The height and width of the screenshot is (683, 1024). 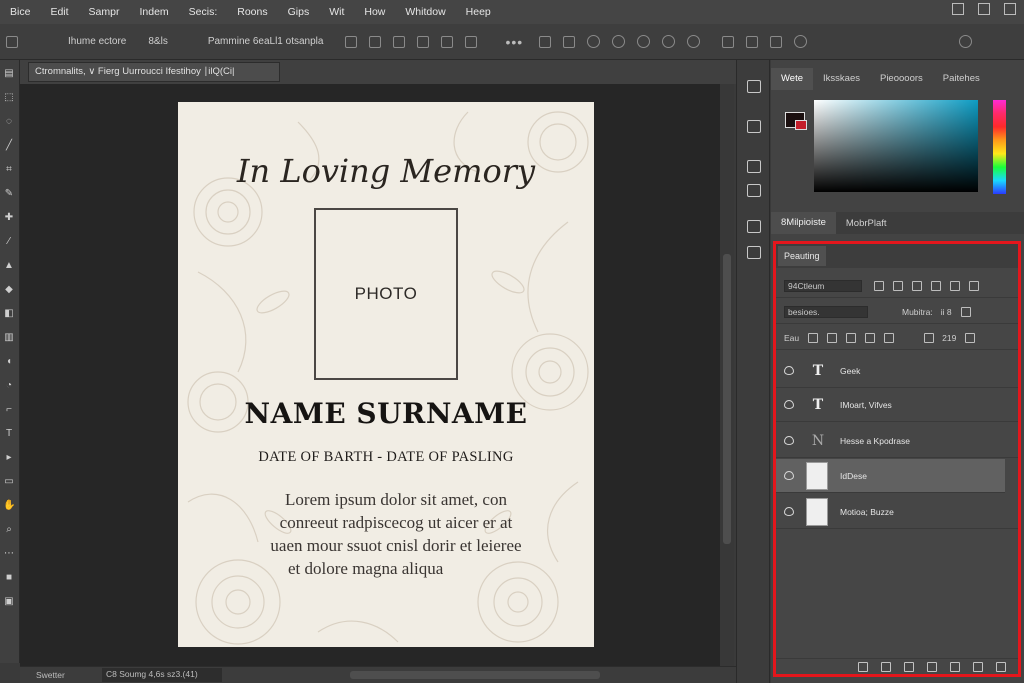 I want to click on document-icon, so click(x=776, y=41).